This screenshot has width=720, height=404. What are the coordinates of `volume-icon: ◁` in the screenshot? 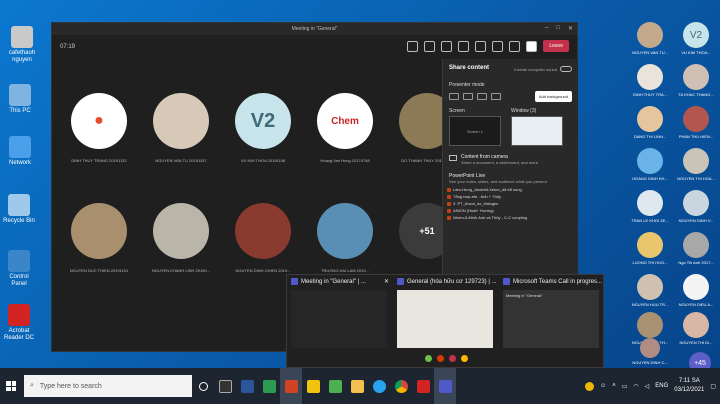 It's located at (647, 386).